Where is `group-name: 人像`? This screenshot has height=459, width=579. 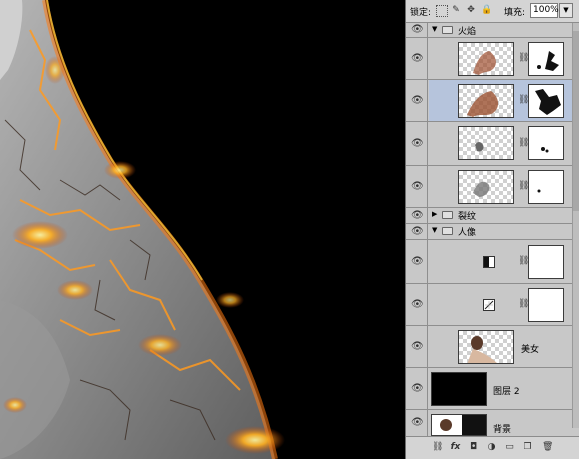
group-name: 人像 is located at coordinates (467, 233).